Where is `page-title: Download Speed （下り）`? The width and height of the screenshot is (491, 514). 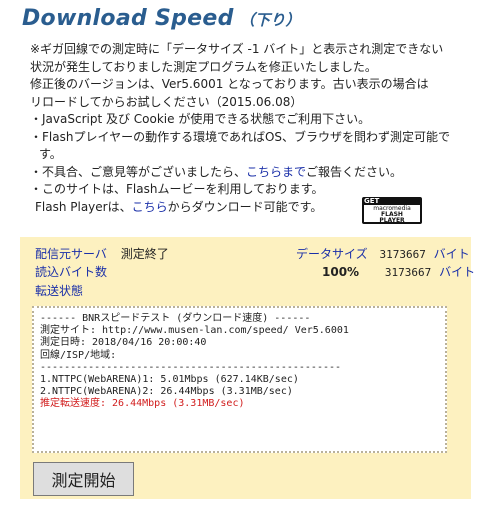
page-title: Download Speed （下り） is located at coordinates (161, 18).